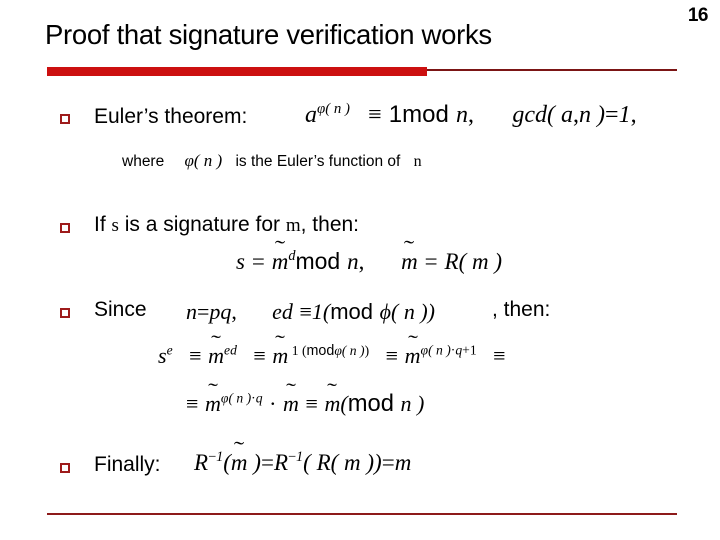 The height and width of the screenshot is (540, 720). What do you see at coordinates (65, 228) in the screenshot?
I see `bullet-marker-signature-def` at bounding box center [65, 228].